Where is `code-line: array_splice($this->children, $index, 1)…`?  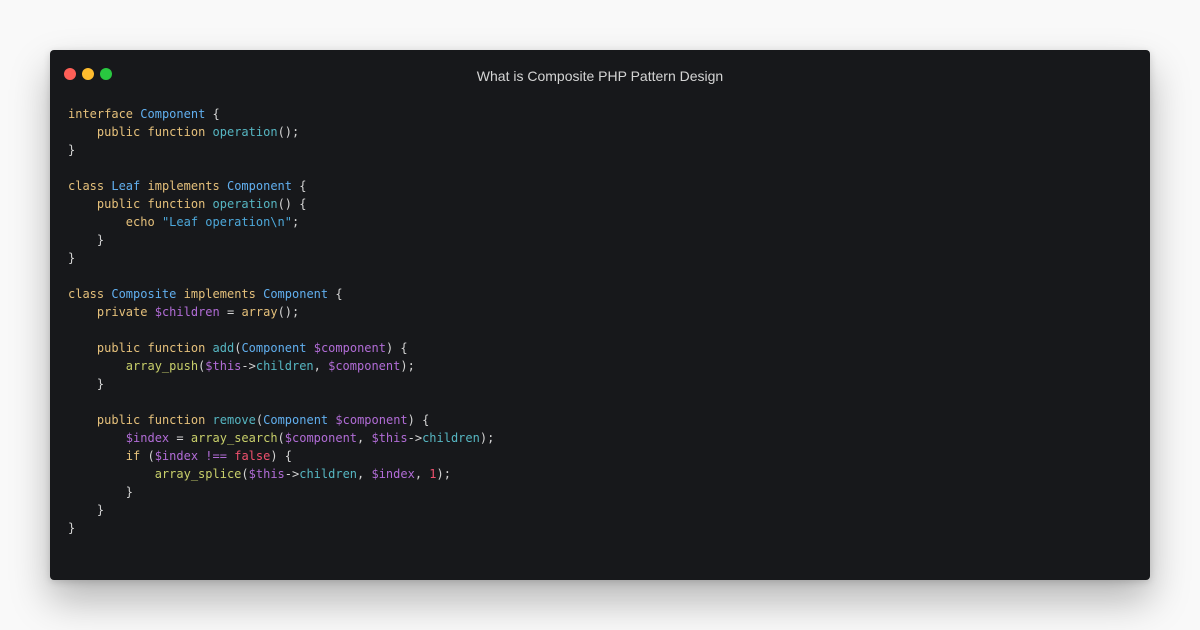
code-line: array_splice($this->children, $index, 1)… is located at coordinates (598, 474).